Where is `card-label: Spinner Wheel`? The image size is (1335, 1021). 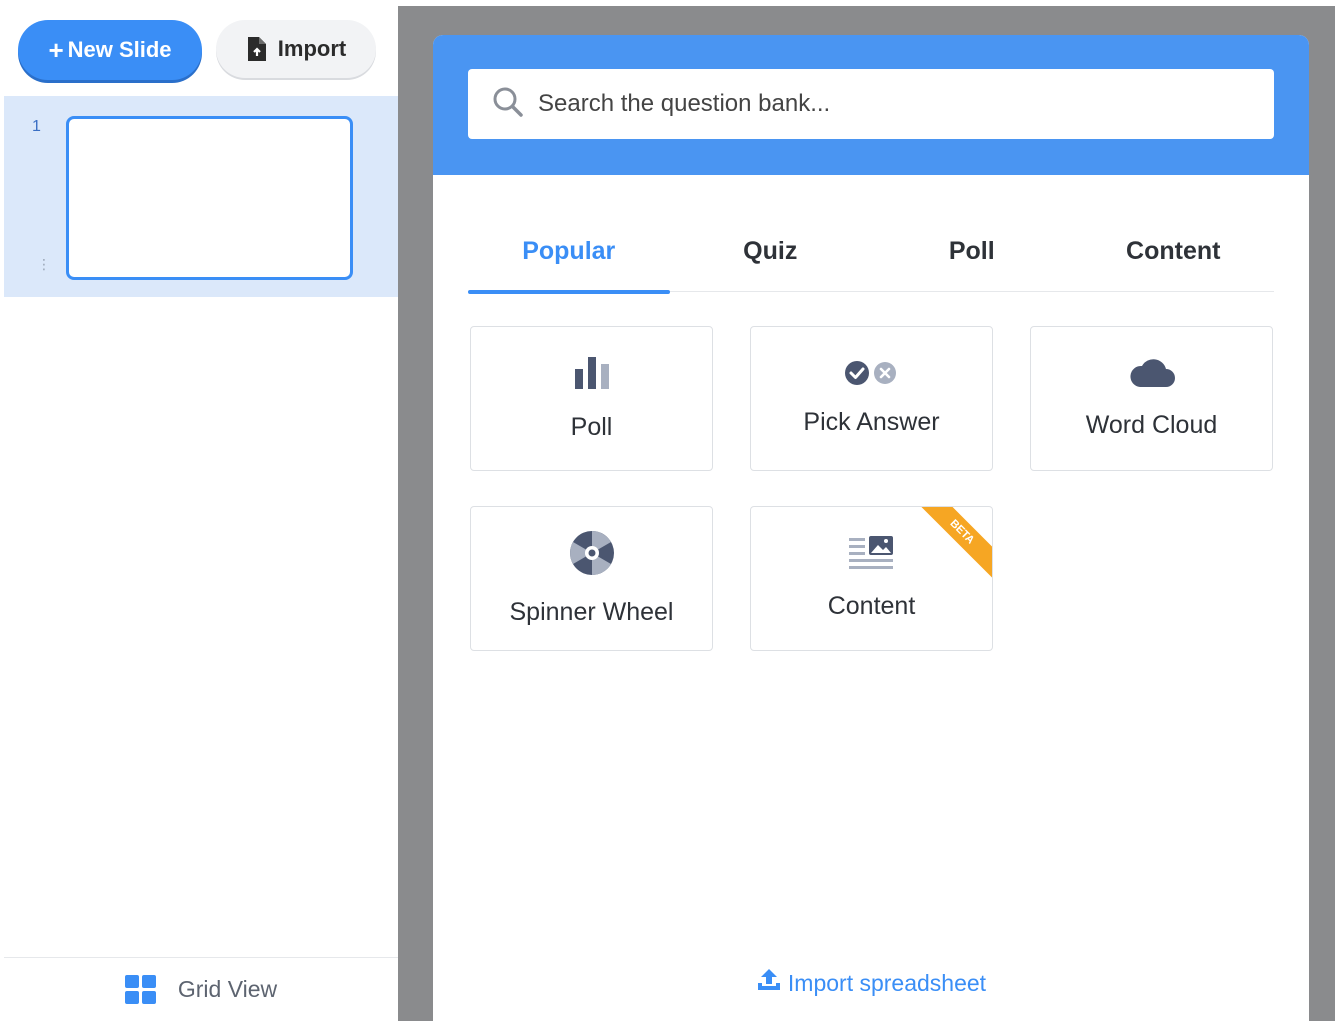 card-label: Spinner Wheel is located at coordinates (591, 612).